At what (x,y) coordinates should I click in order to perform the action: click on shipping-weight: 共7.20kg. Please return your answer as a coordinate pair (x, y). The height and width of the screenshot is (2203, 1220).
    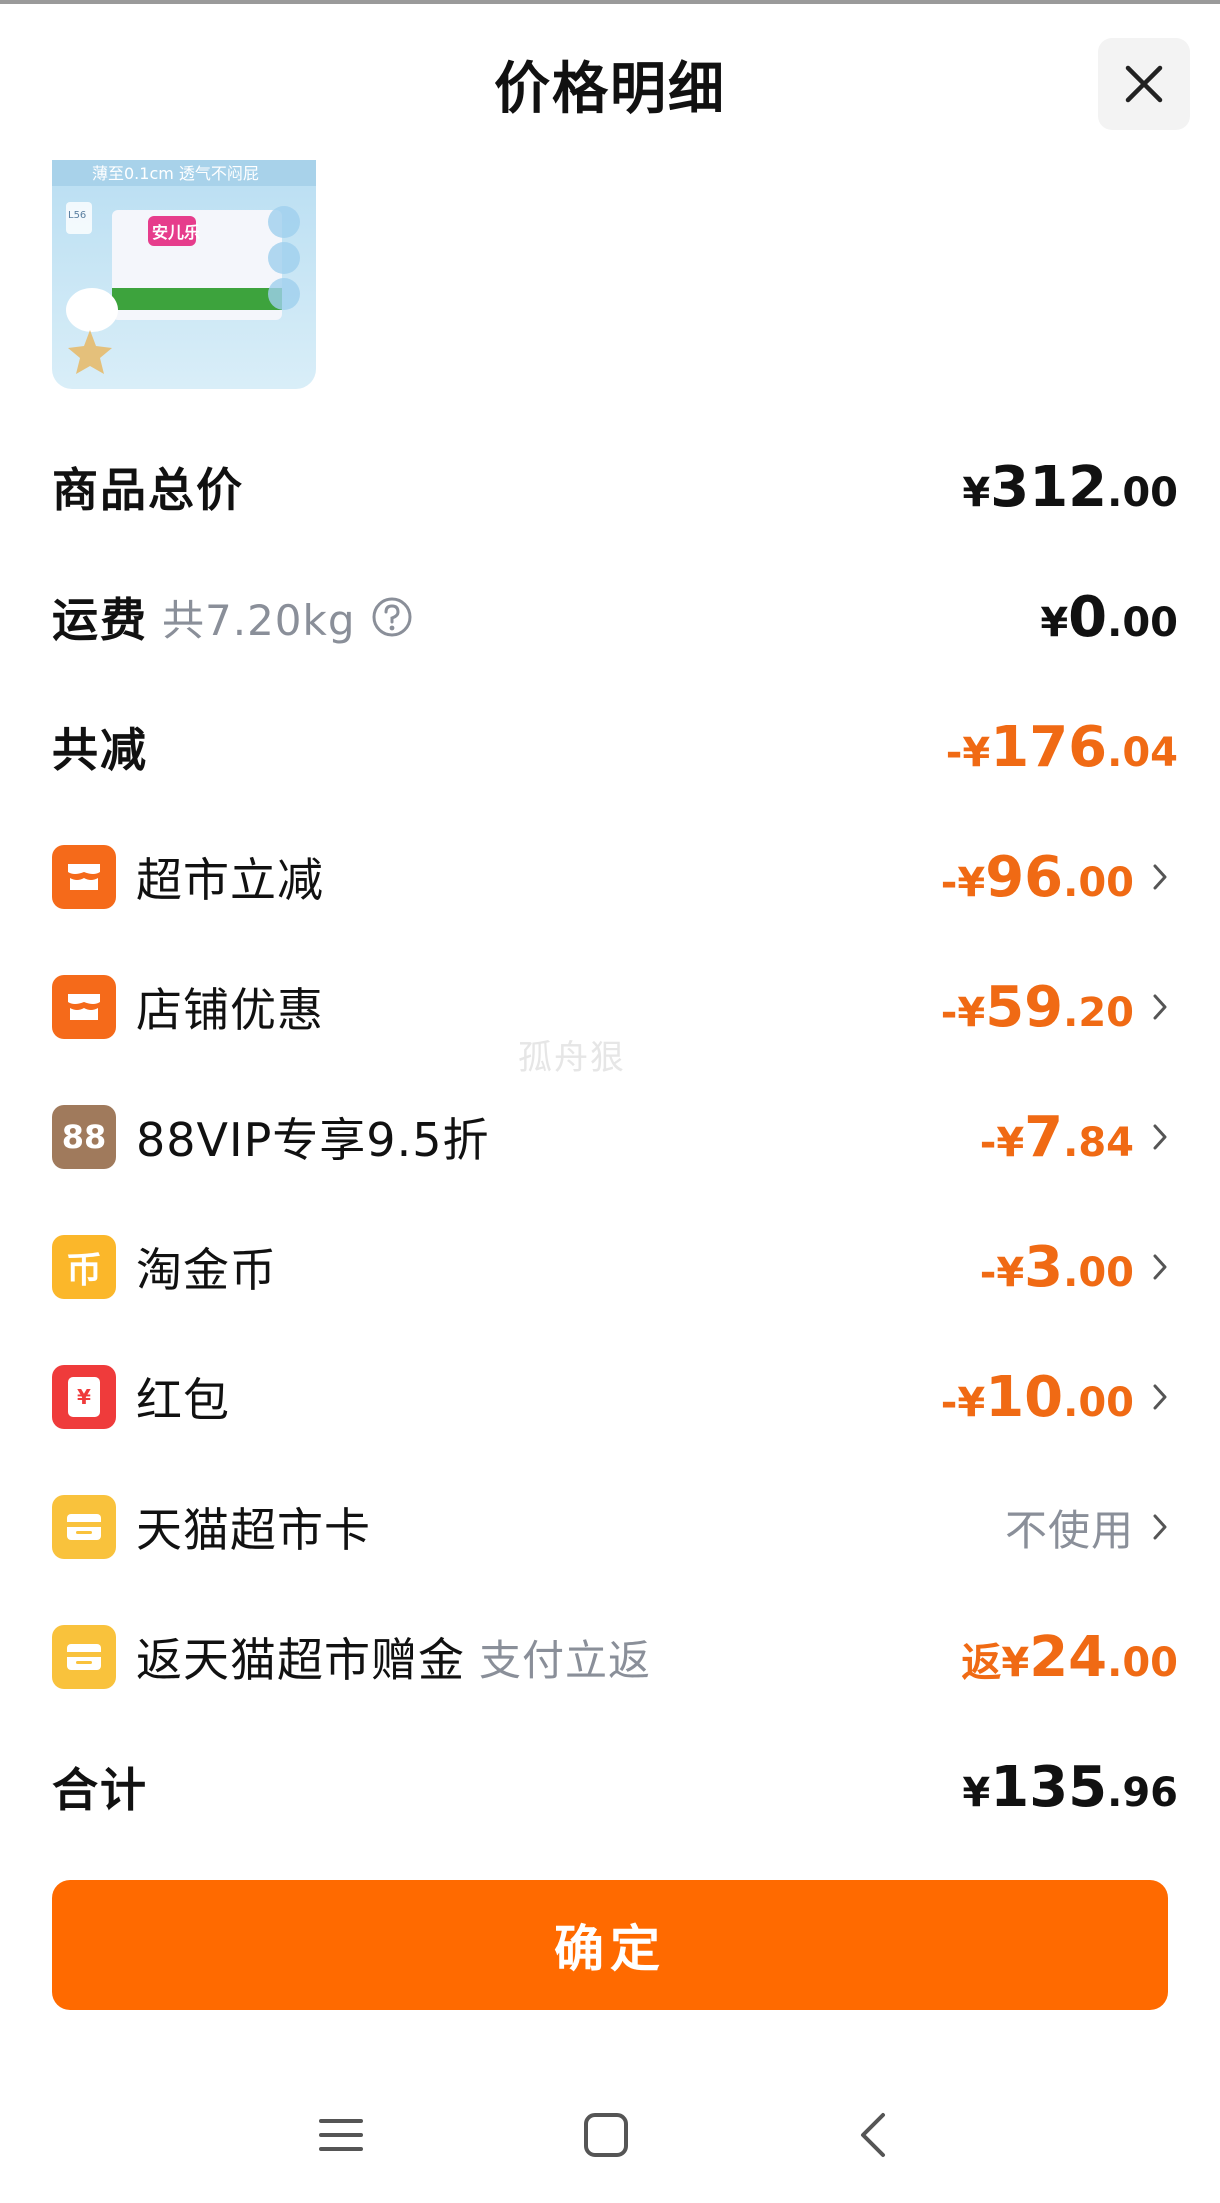
    Looking at the image, I should click on (259, 620).